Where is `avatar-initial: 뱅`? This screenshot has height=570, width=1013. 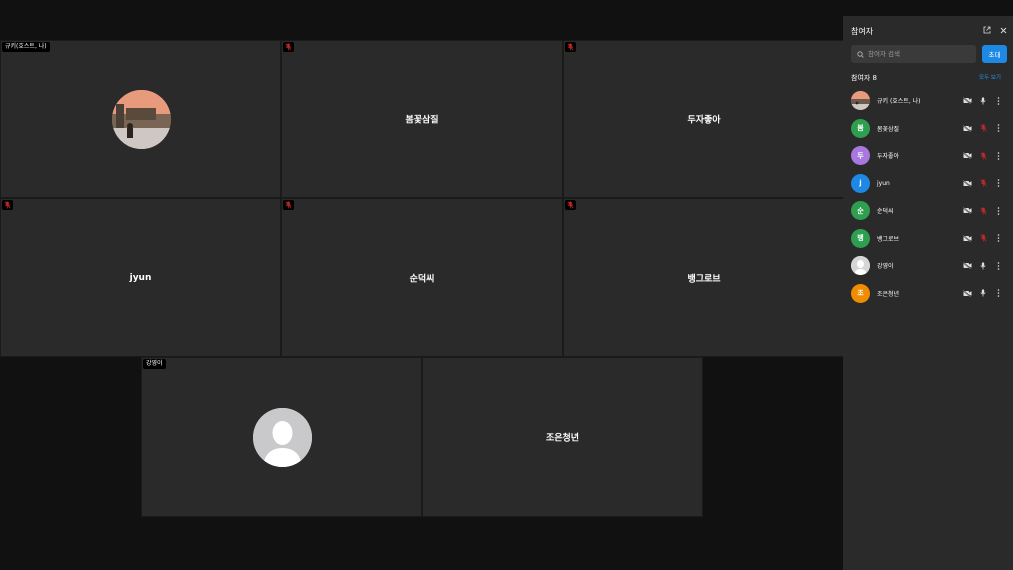 avatar-initial: 뱅 is located at coordinates (860, 238).